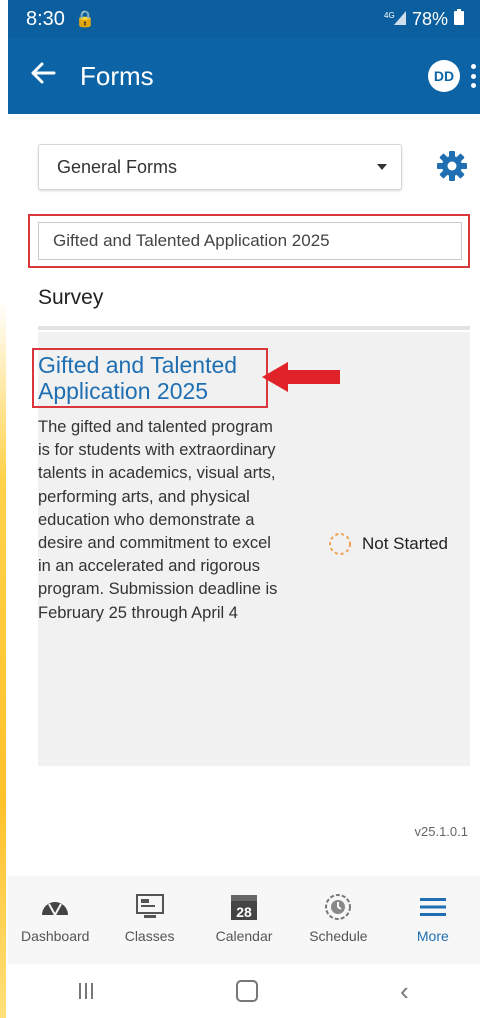 The image size is (488, 1018). What do you see at coordinates (302, 377) in the screenshot?
I see `red-arrow-icon` at bounding box center [302, 377].